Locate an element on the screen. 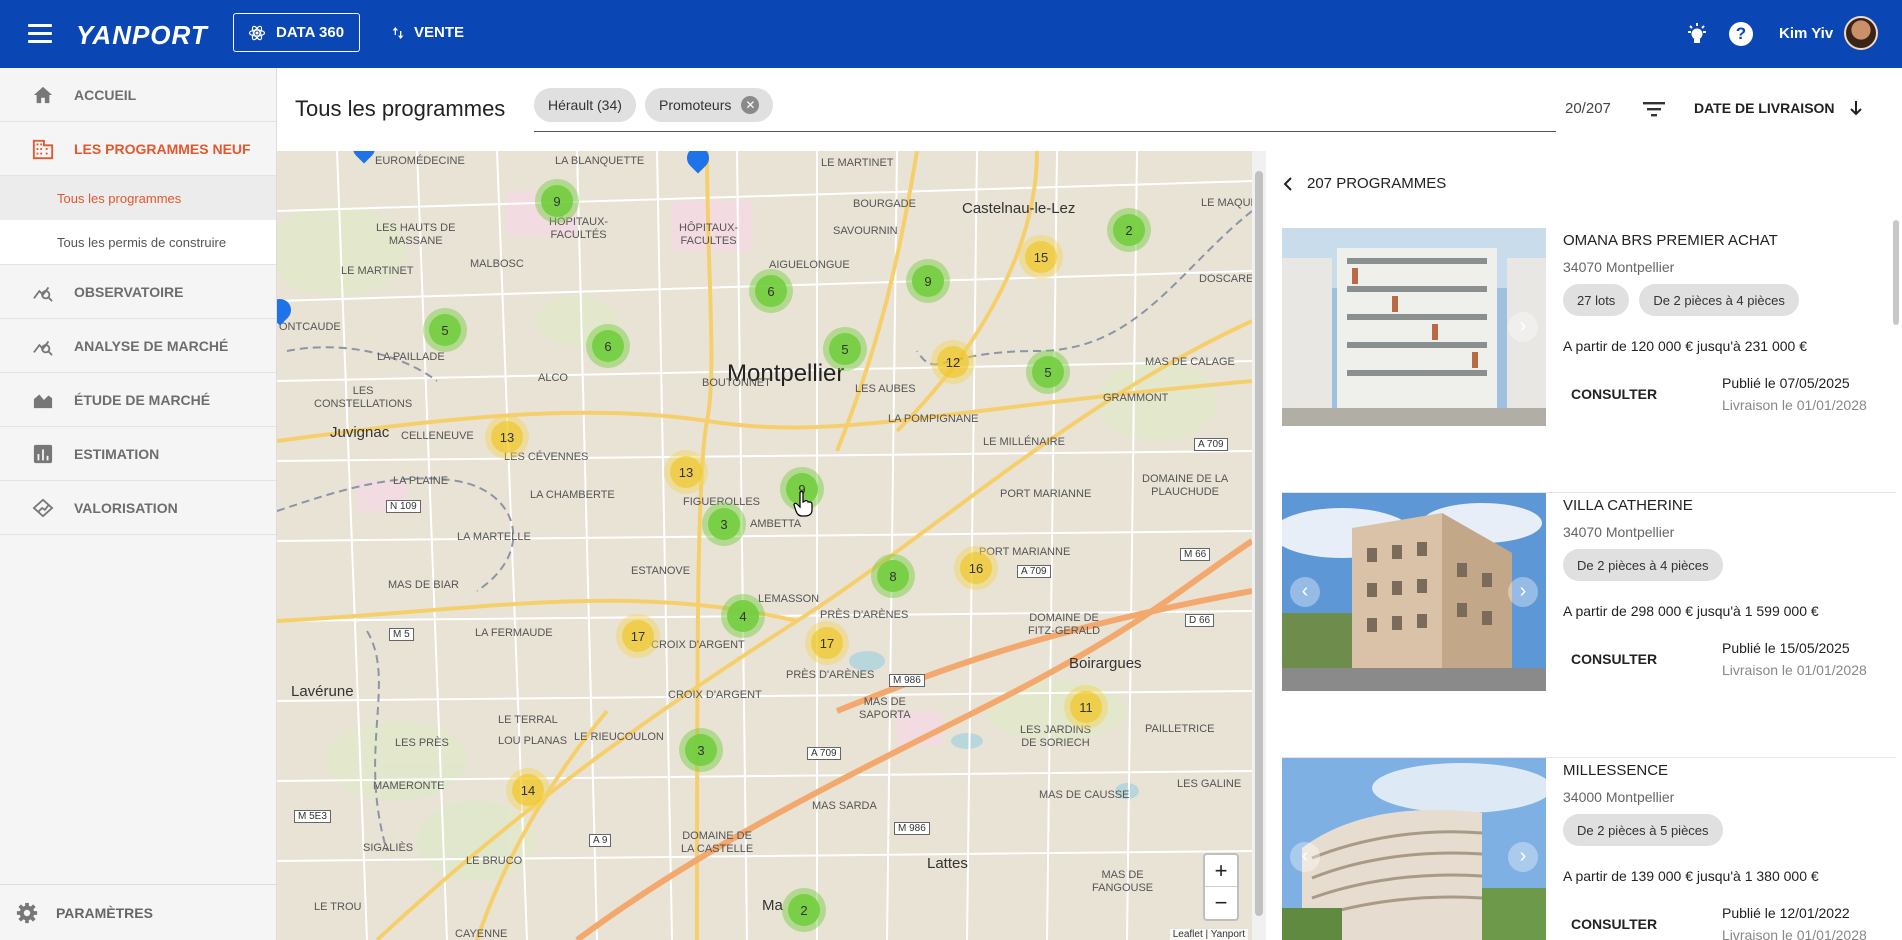  program-name: VILLA CATHERINE is located at coordinates (1628, 505).